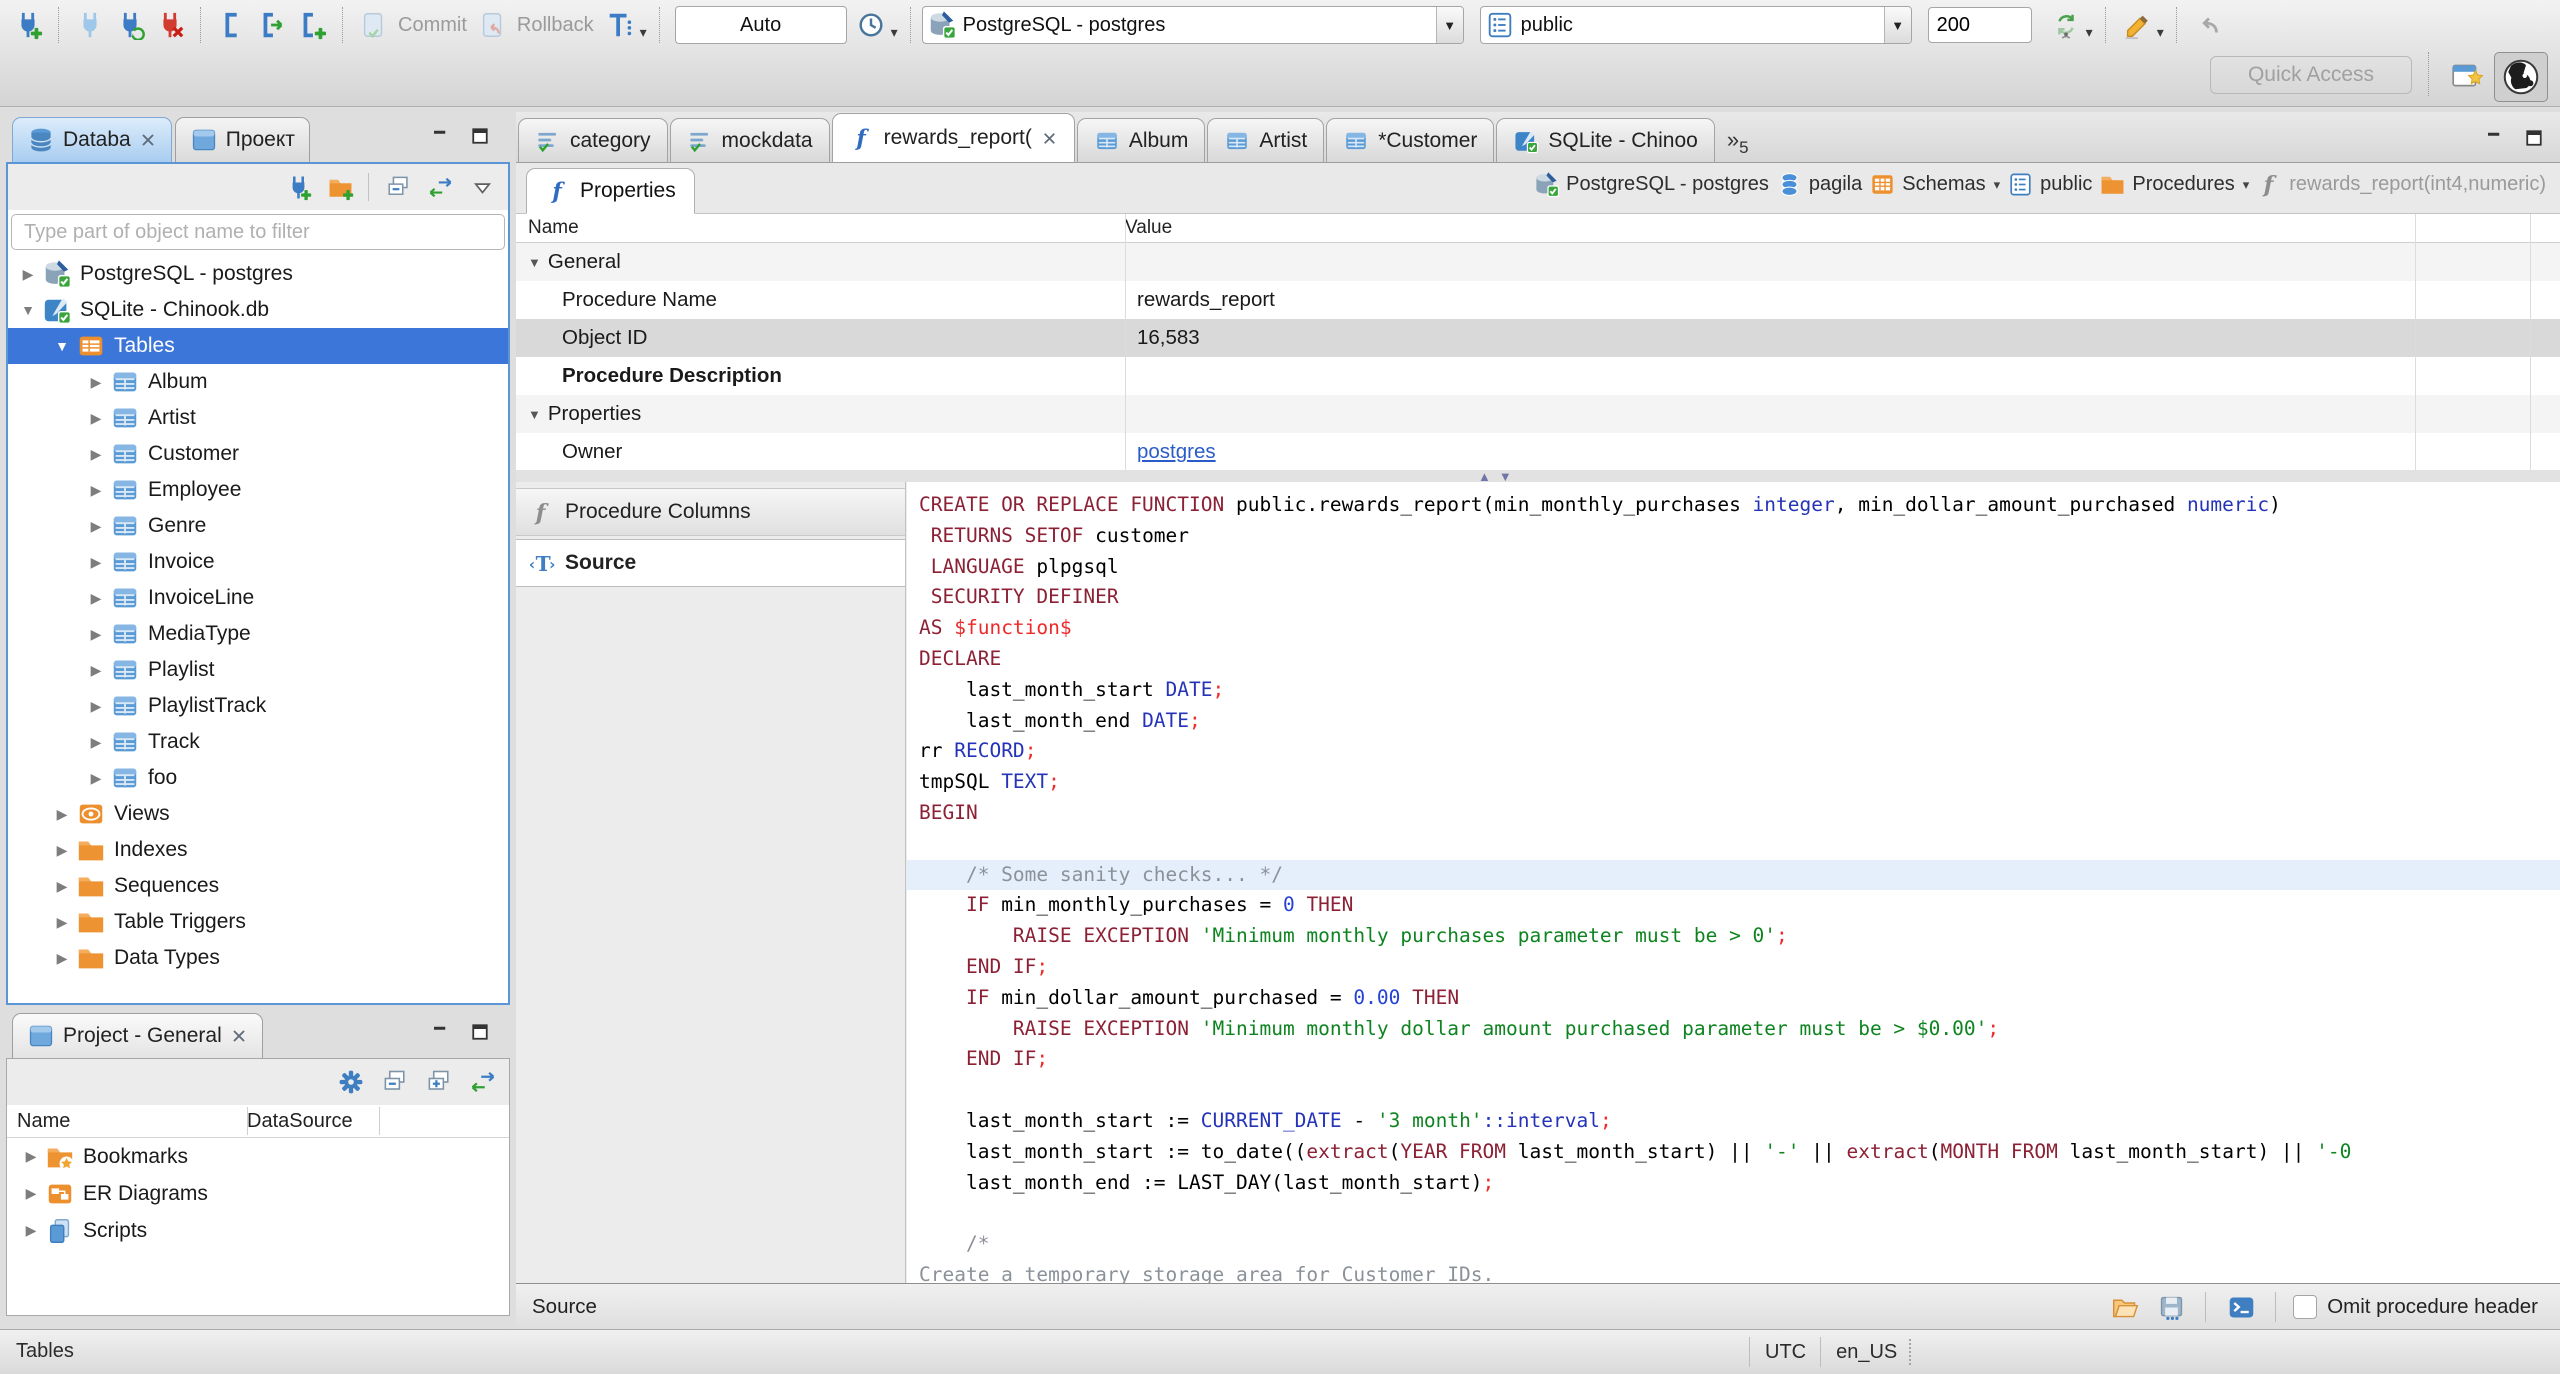 Image resolution: width=2560 pixels, height=1374 pixels. What do you see at coordinates (258, 1193) in the screenshot?
I see `project-item-er-diagrams: ▶ ER Diagrams` at bounding box center [258, 1193].